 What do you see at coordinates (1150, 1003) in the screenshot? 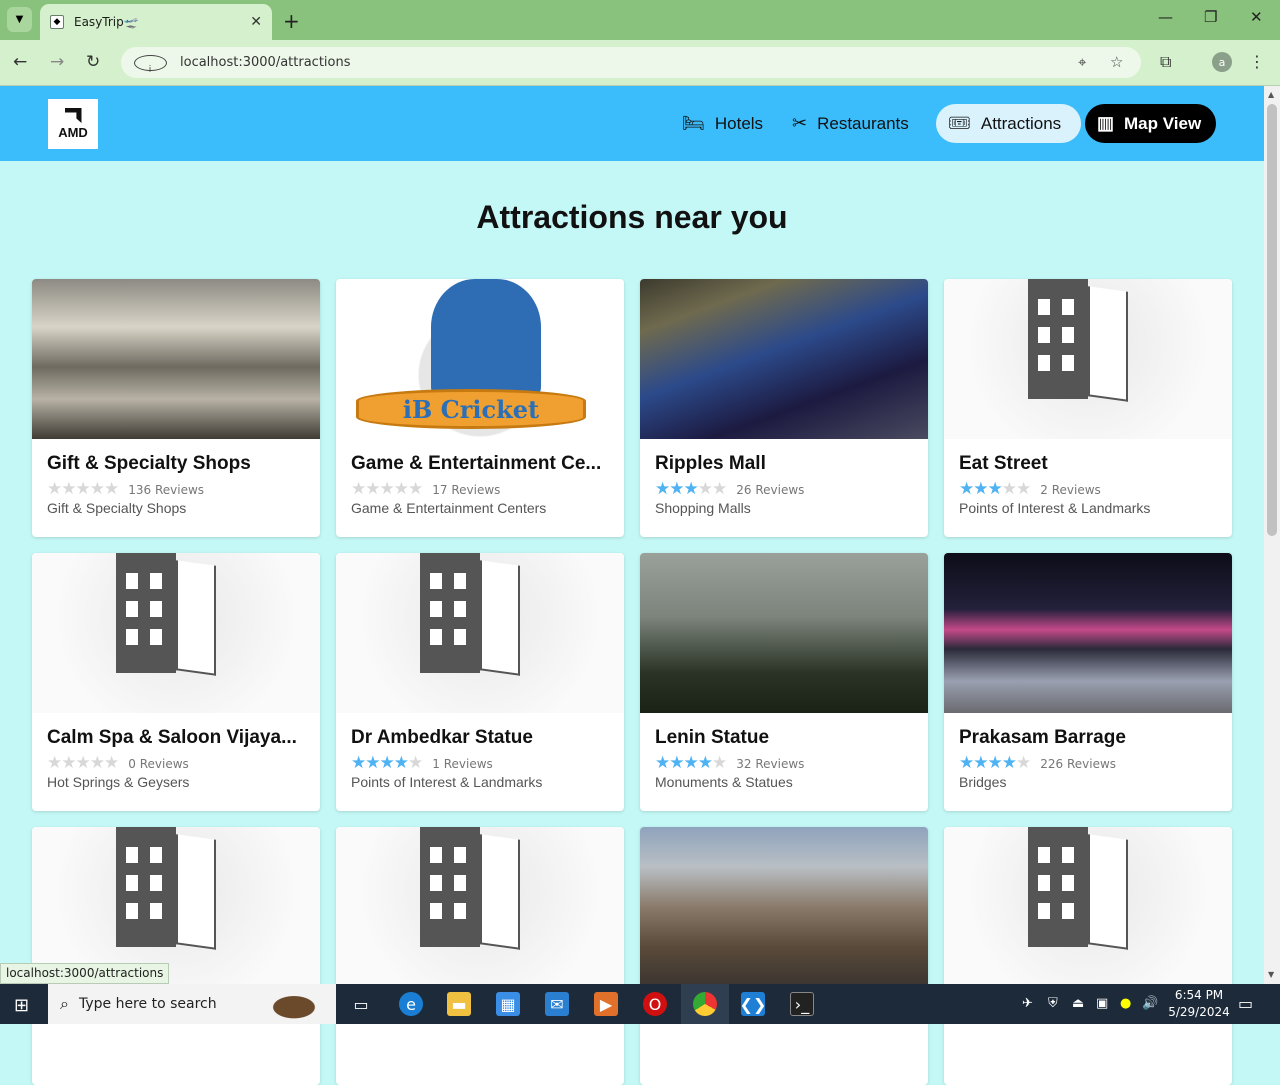
I see `volume-icon: 🔊` at bounding box center [1150, 1003].